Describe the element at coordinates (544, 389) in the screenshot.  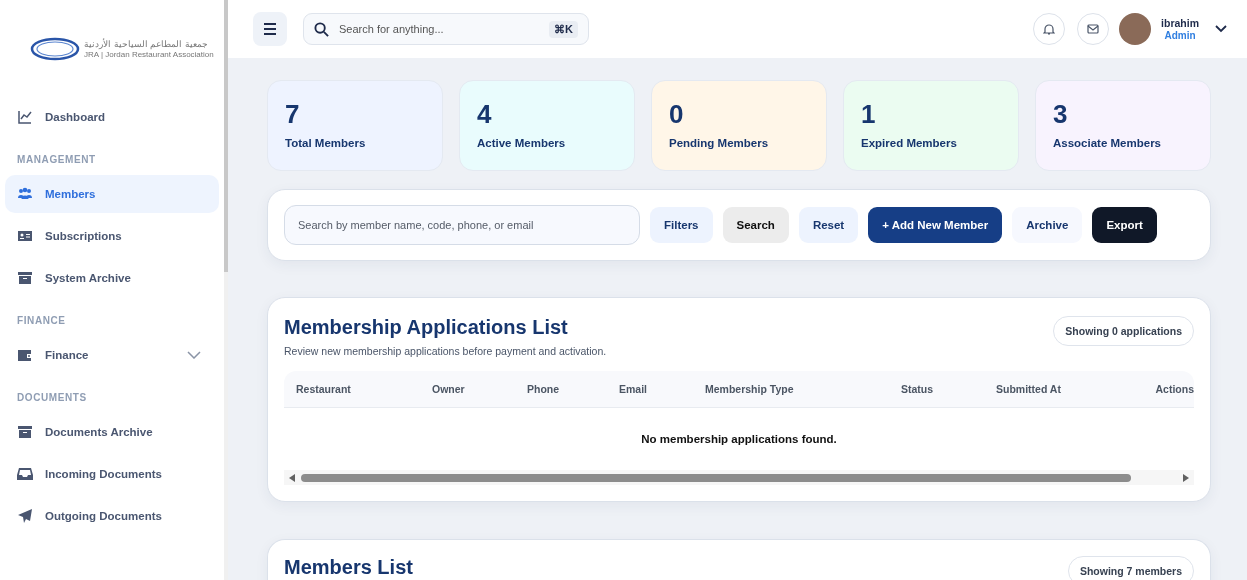
I see `column-header: Phone` at that location.